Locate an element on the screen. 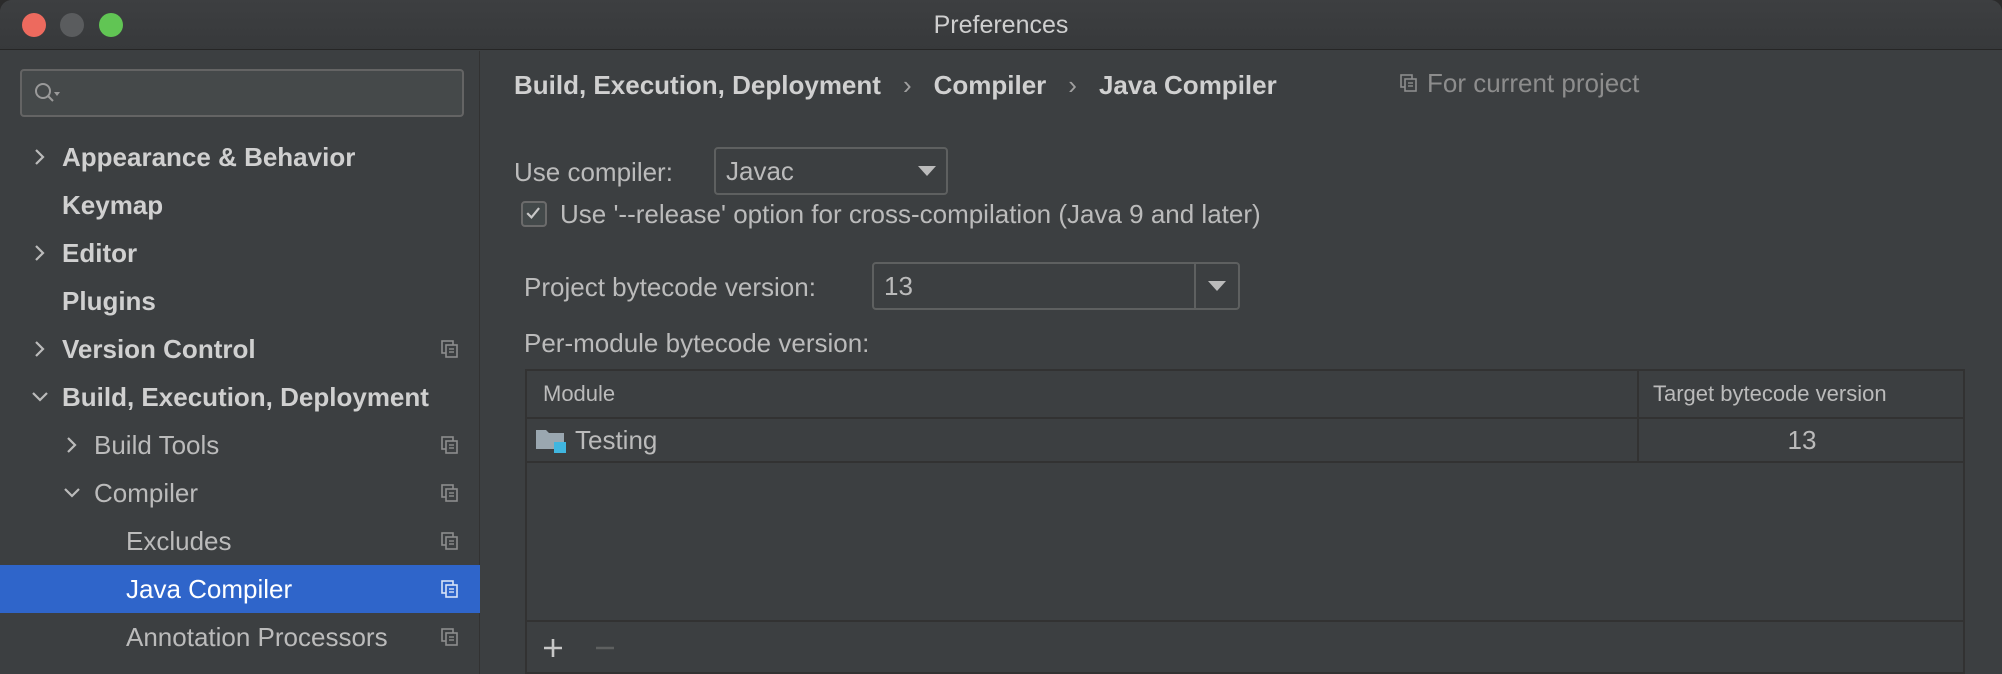  table-header: Module Target bytecode version is located at coordinates (1245, 395).